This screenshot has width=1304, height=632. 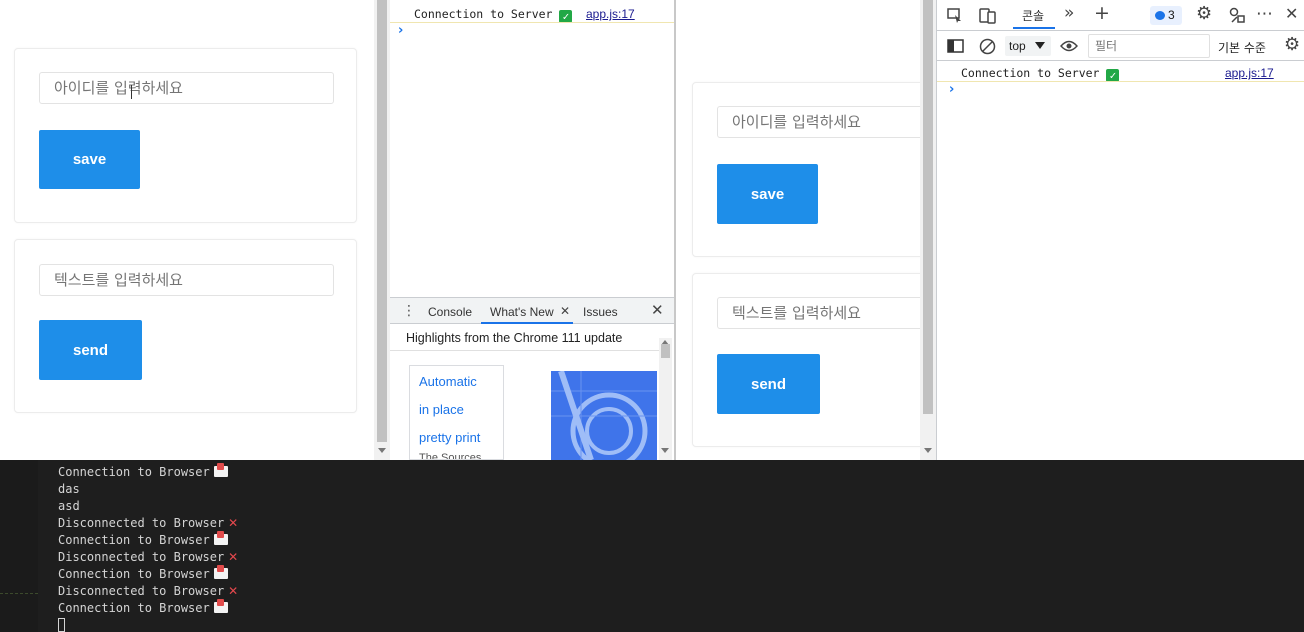 What do you see at coordinates (186, 280) in the screenshot?
I see `text-input` at bounding box center [186, 280].